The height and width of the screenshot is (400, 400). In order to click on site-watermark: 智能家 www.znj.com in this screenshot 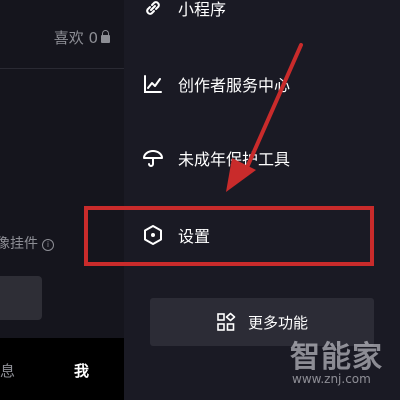, I will do `click(342, 363)`.